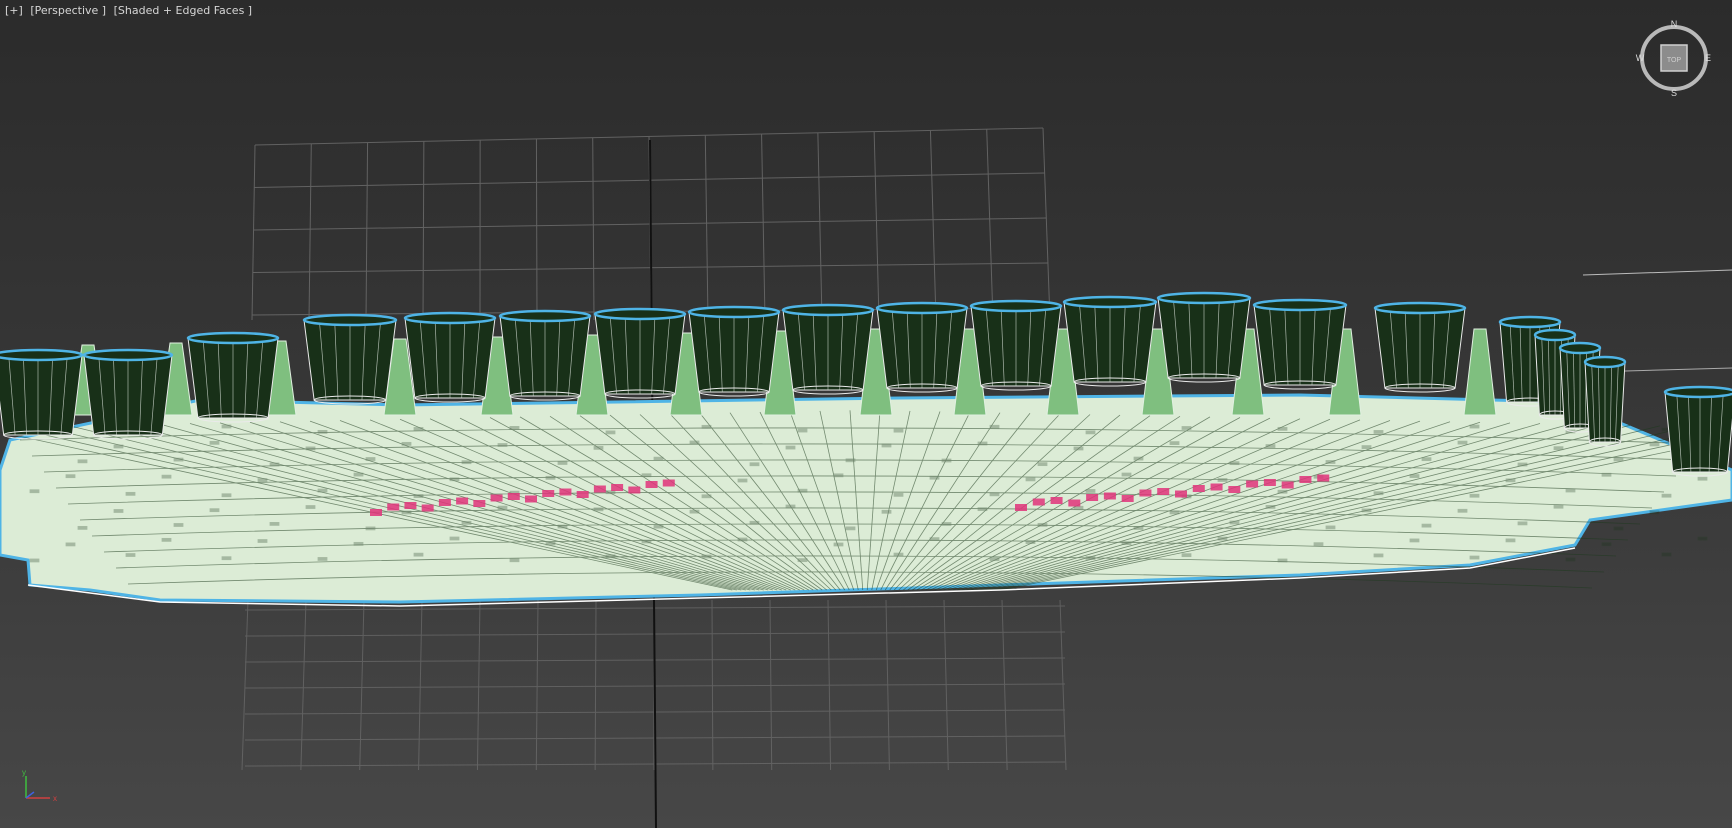 The height and width of the screenshot is (828, 1732). What do you see at coordinates (1708, 58) in the screenshot?
I see `compass-east: E` at bounding box center [1708, 58].